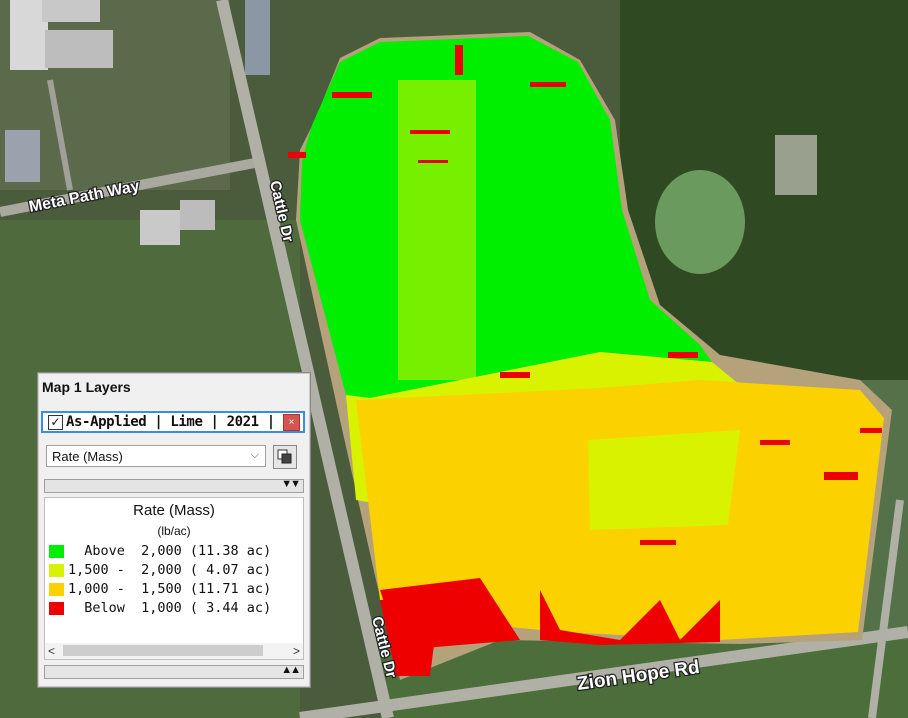 The height and width of the screenshot is (718, 908). I want to click on expand-icon: ▲▲, so click(291, 670).